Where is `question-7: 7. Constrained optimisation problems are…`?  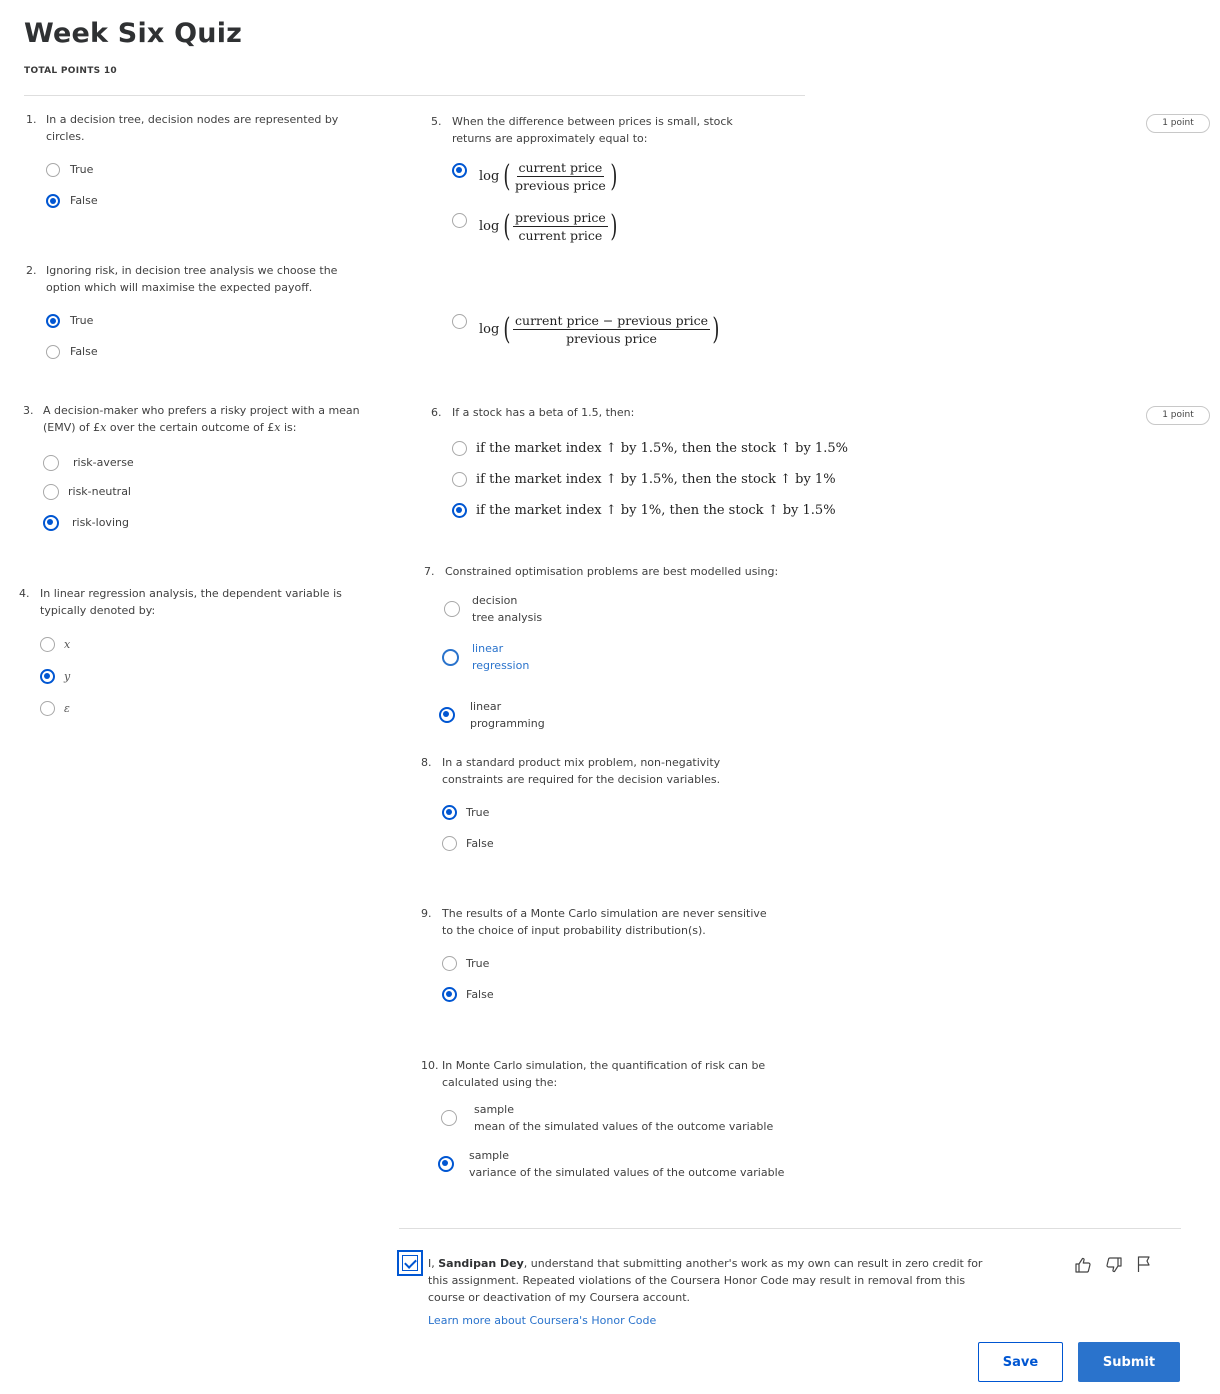 question-7: 7. Constrained optimisation problems are… is located at coordinates (614, 573).